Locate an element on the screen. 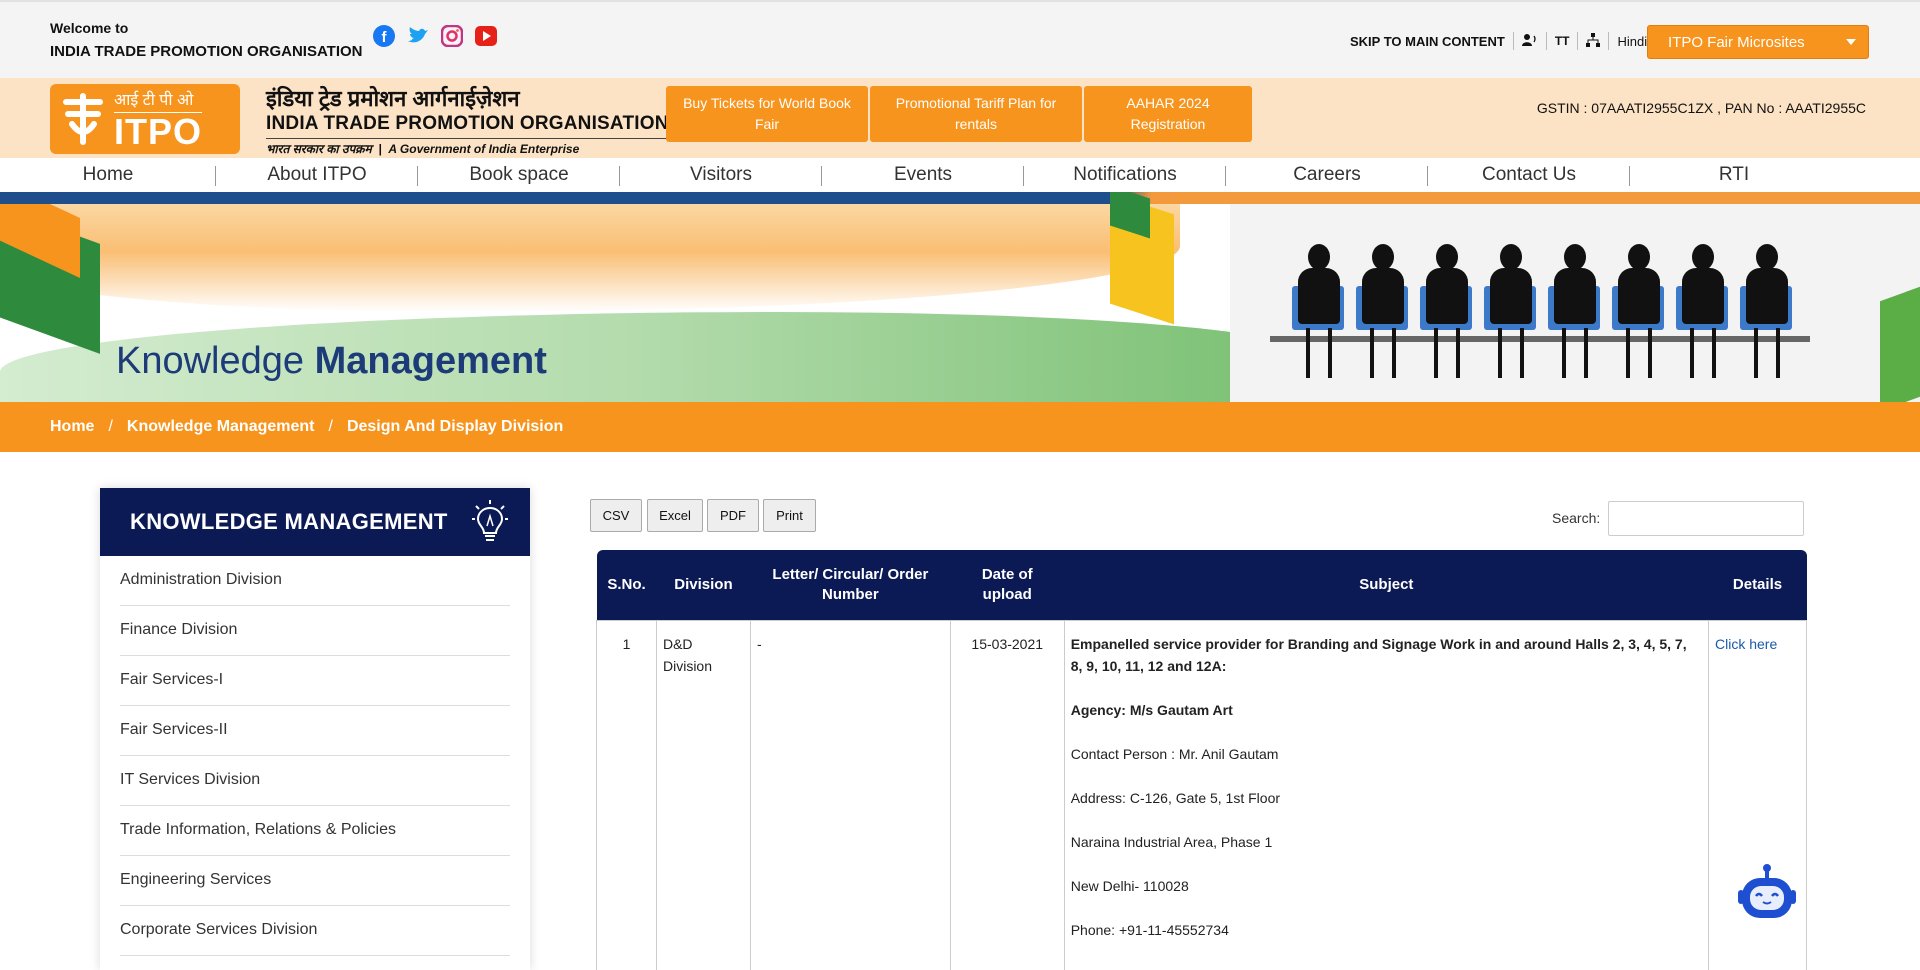  meeting-illustration is located at coordinates (1575, 303).